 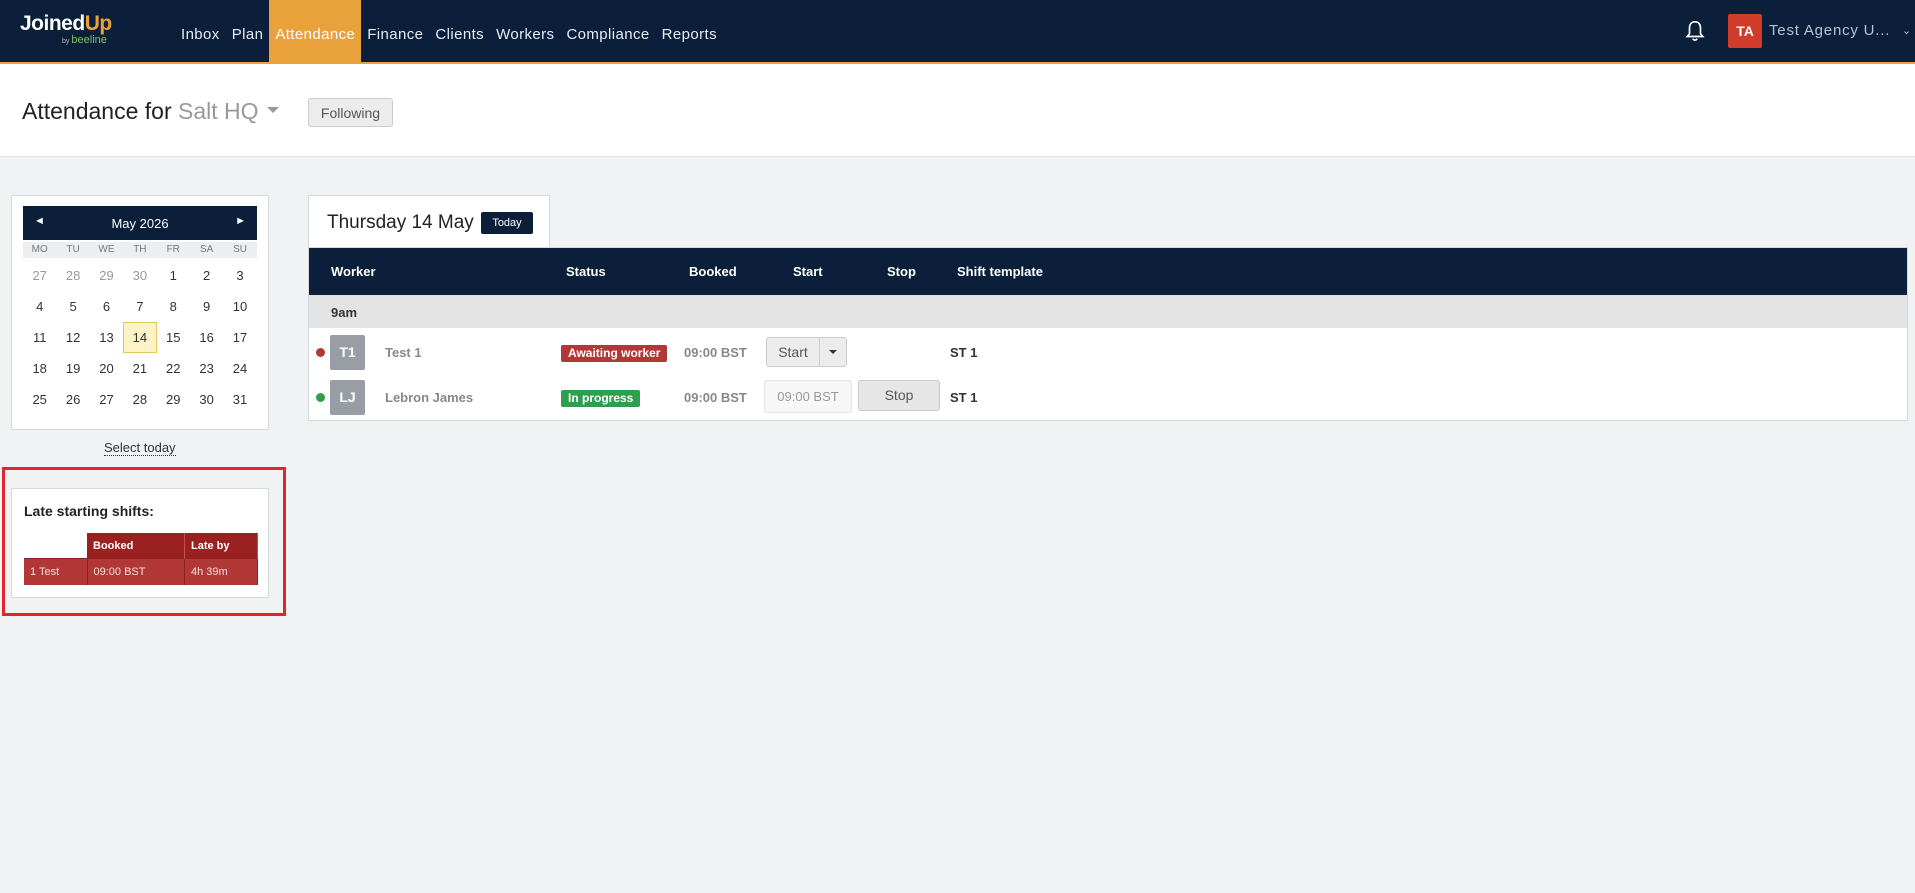 I want to click on status-badge: Awaiting worker, so click(x=614, y=353).